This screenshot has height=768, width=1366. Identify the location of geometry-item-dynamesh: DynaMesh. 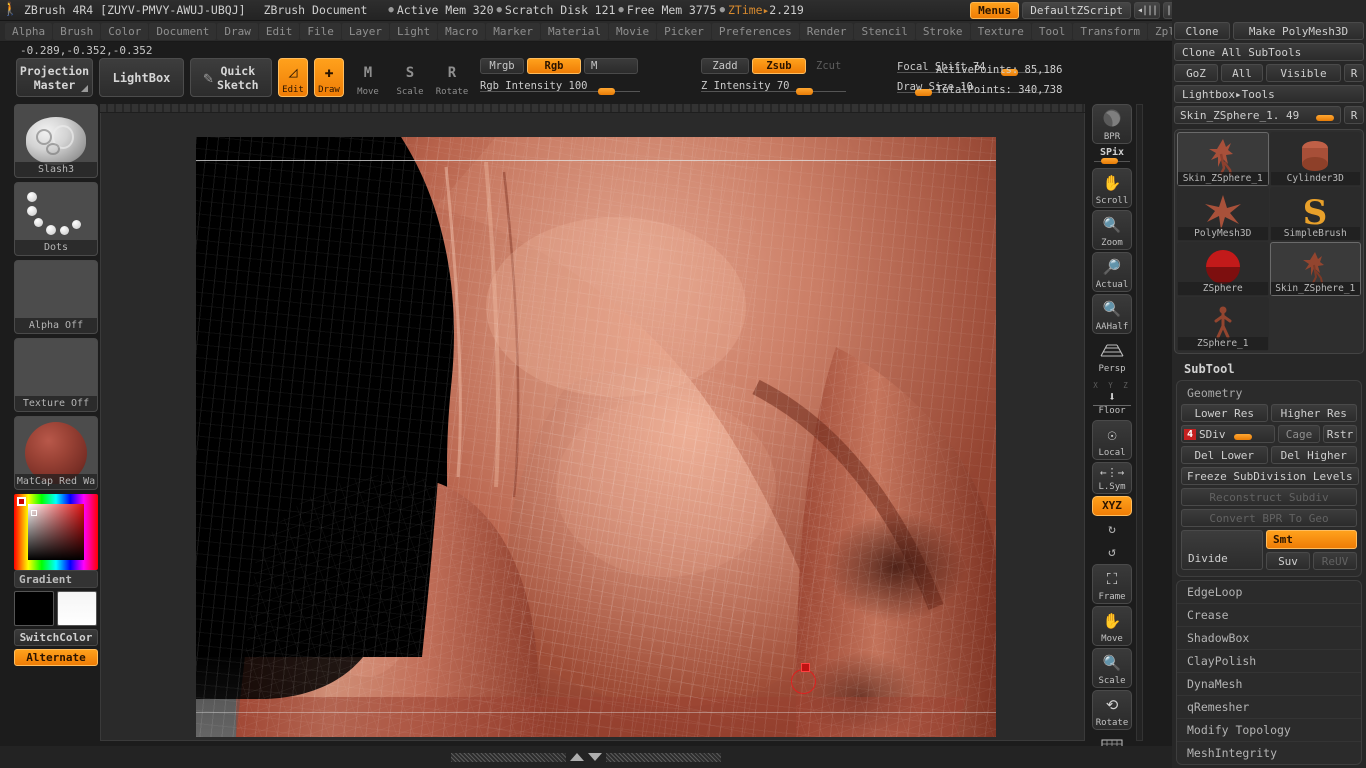
(1269, 683).